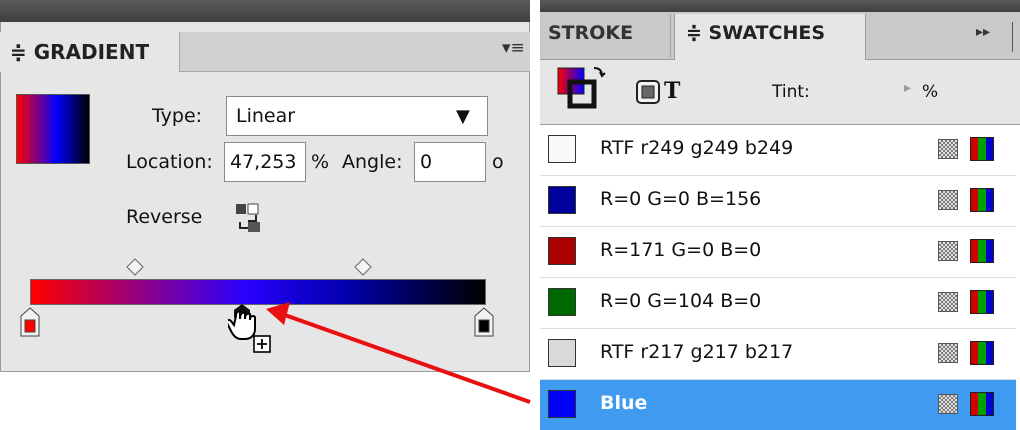 This screenshot has width=1020, height=430. What do you see at coordinates (1012, 37) in the screenshot?
I see `panel-edge` at bounding box center [1012, 37].